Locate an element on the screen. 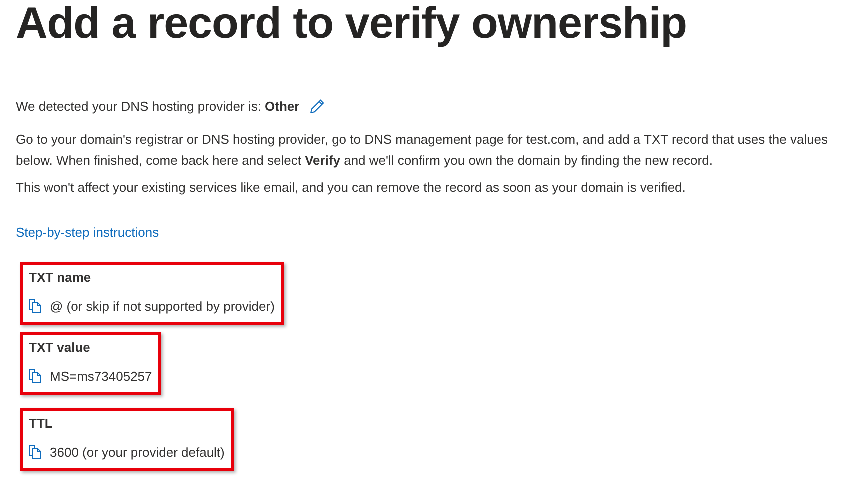 The image size is (857, 478). record-value: @ (or skip if not supported by provider) is located at coordinates (162, 307).